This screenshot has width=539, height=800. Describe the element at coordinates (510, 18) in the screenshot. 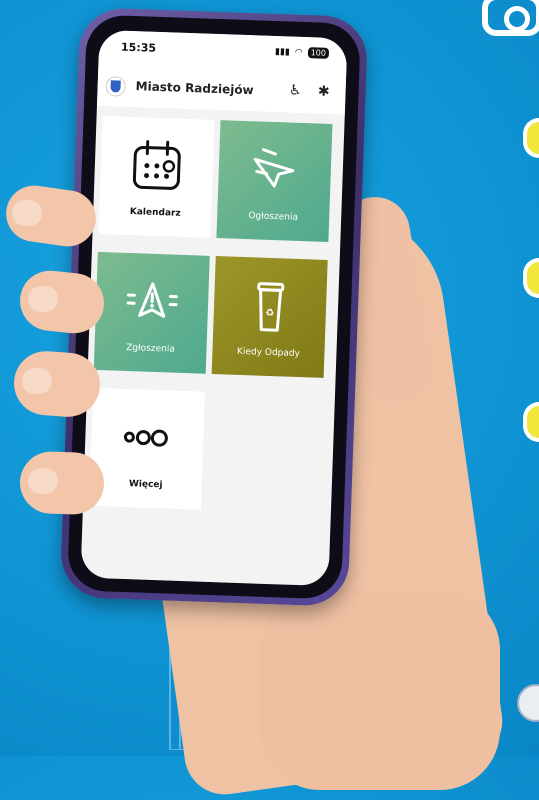

I see `instagram-icon` at that location.